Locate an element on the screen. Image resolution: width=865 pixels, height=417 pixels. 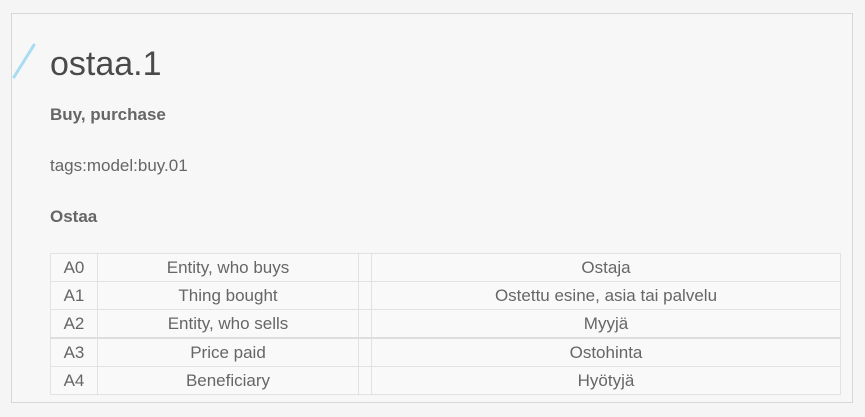
description-cell: Price paid is located at coordinates (228, 352).